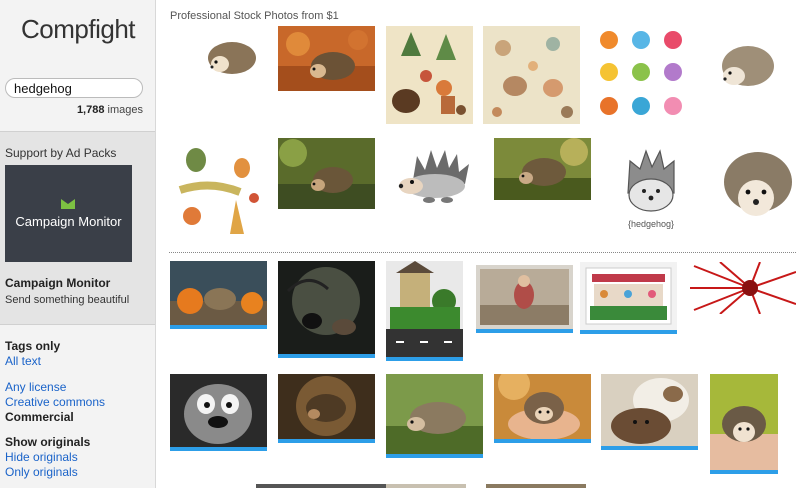 The image size is (796, 488). I want to click on filter-tags-only: Tags only, so click(33, 346).